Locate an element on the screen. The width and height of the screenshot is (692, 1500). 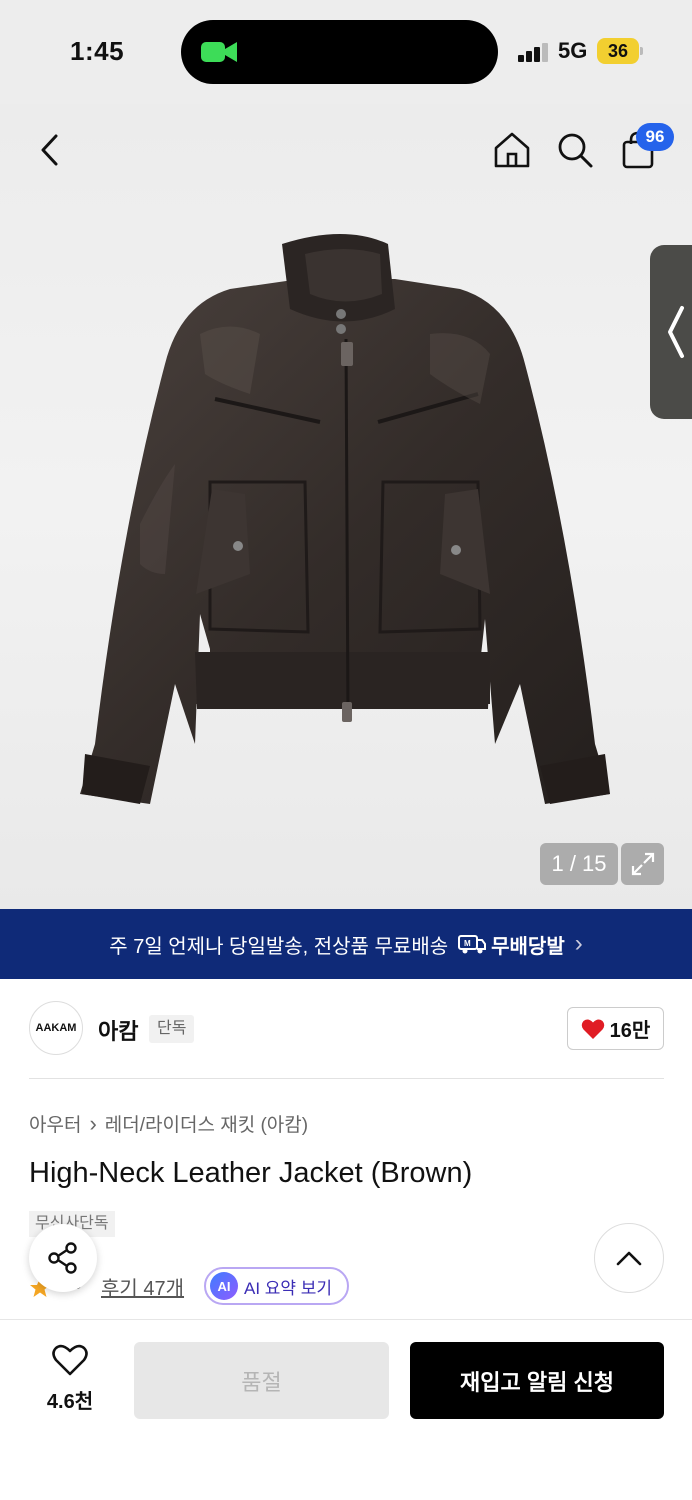
free-delivery-logo-text: 무배당발 is located at coordinates (528, 946).